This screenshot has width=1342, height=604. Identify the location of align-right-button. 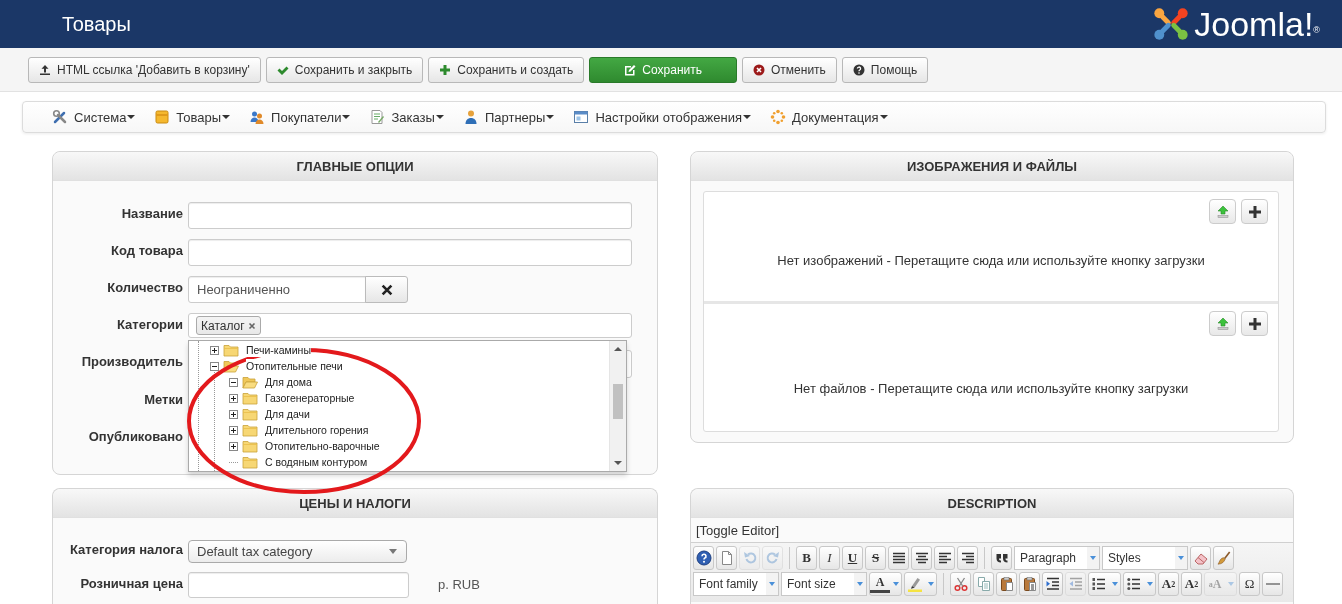
(967, 558).